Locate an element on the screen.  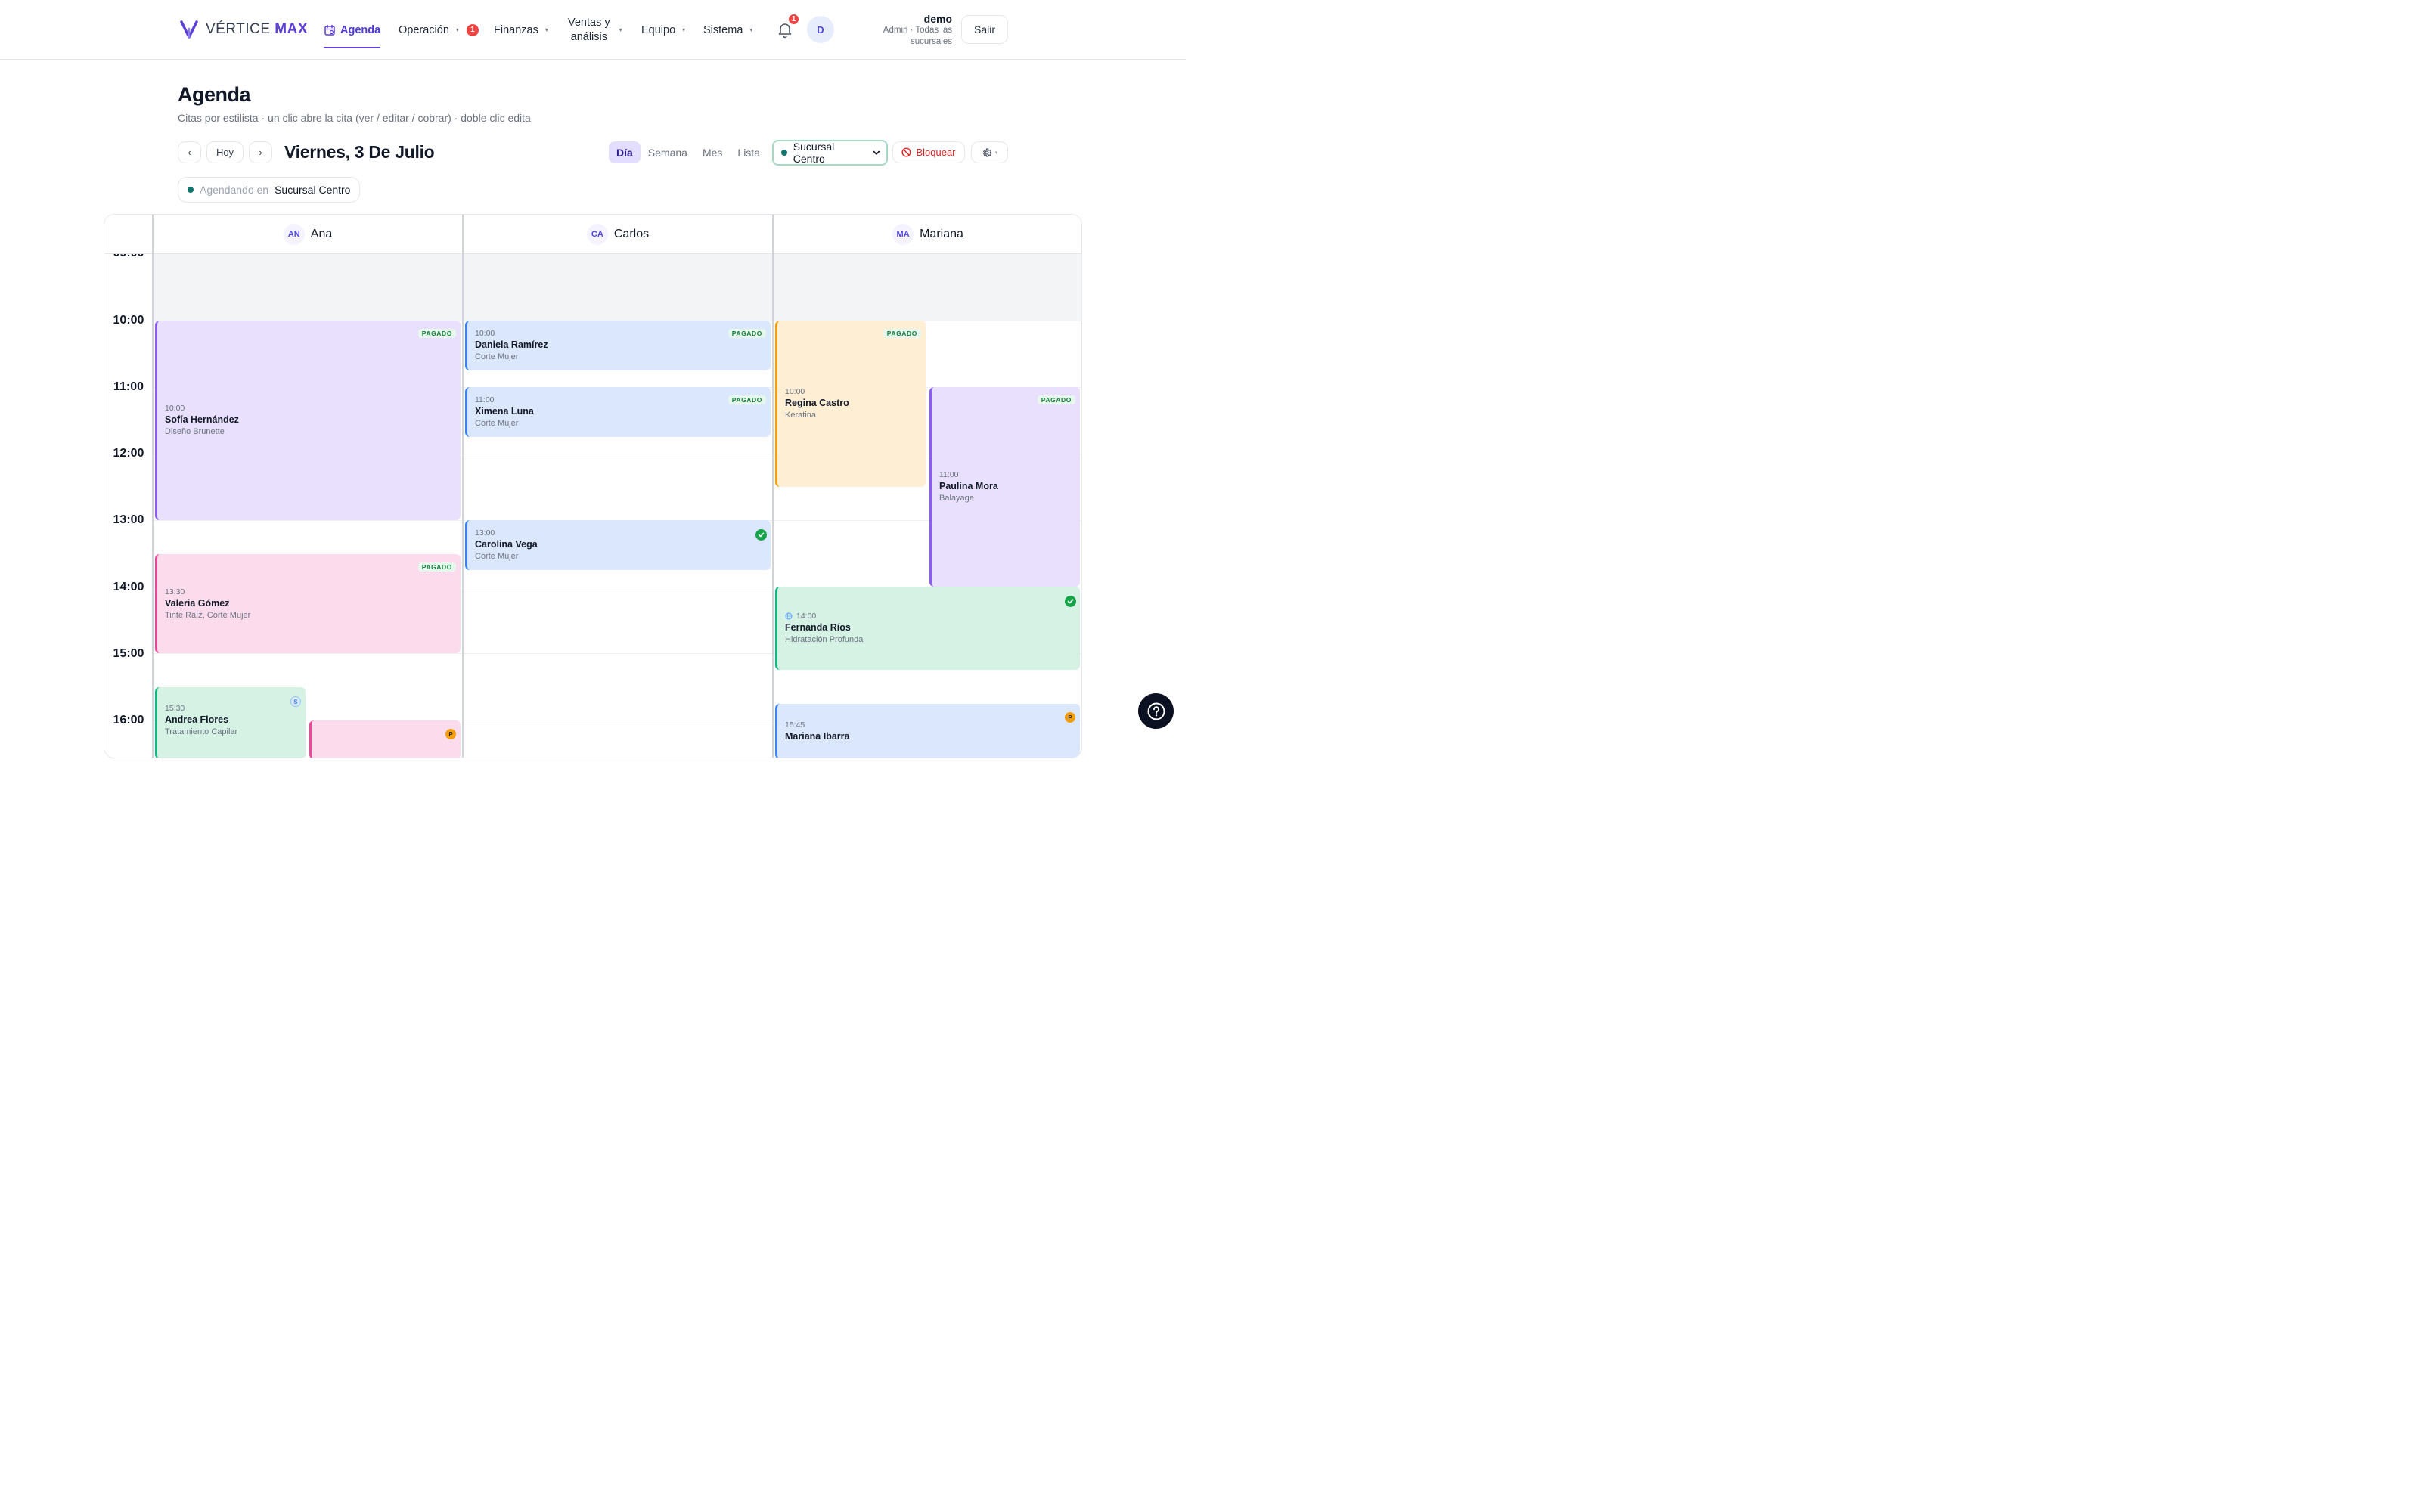
time-label: 15:00 is located at coordinates (128, 653).